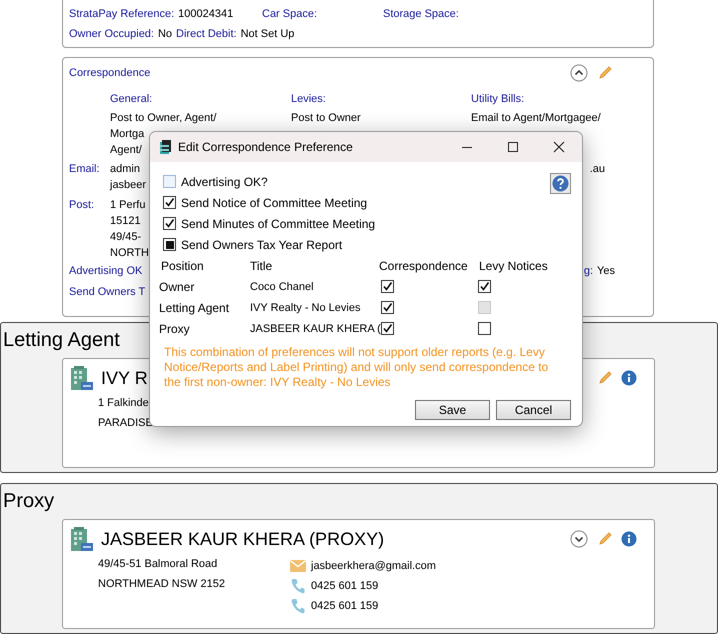 The height and width of the screenshot is (634, 718). What do you see at coordinates (183, 266) in the screenshot?
I see `column-header: Position` at bounding box center [183, 266].